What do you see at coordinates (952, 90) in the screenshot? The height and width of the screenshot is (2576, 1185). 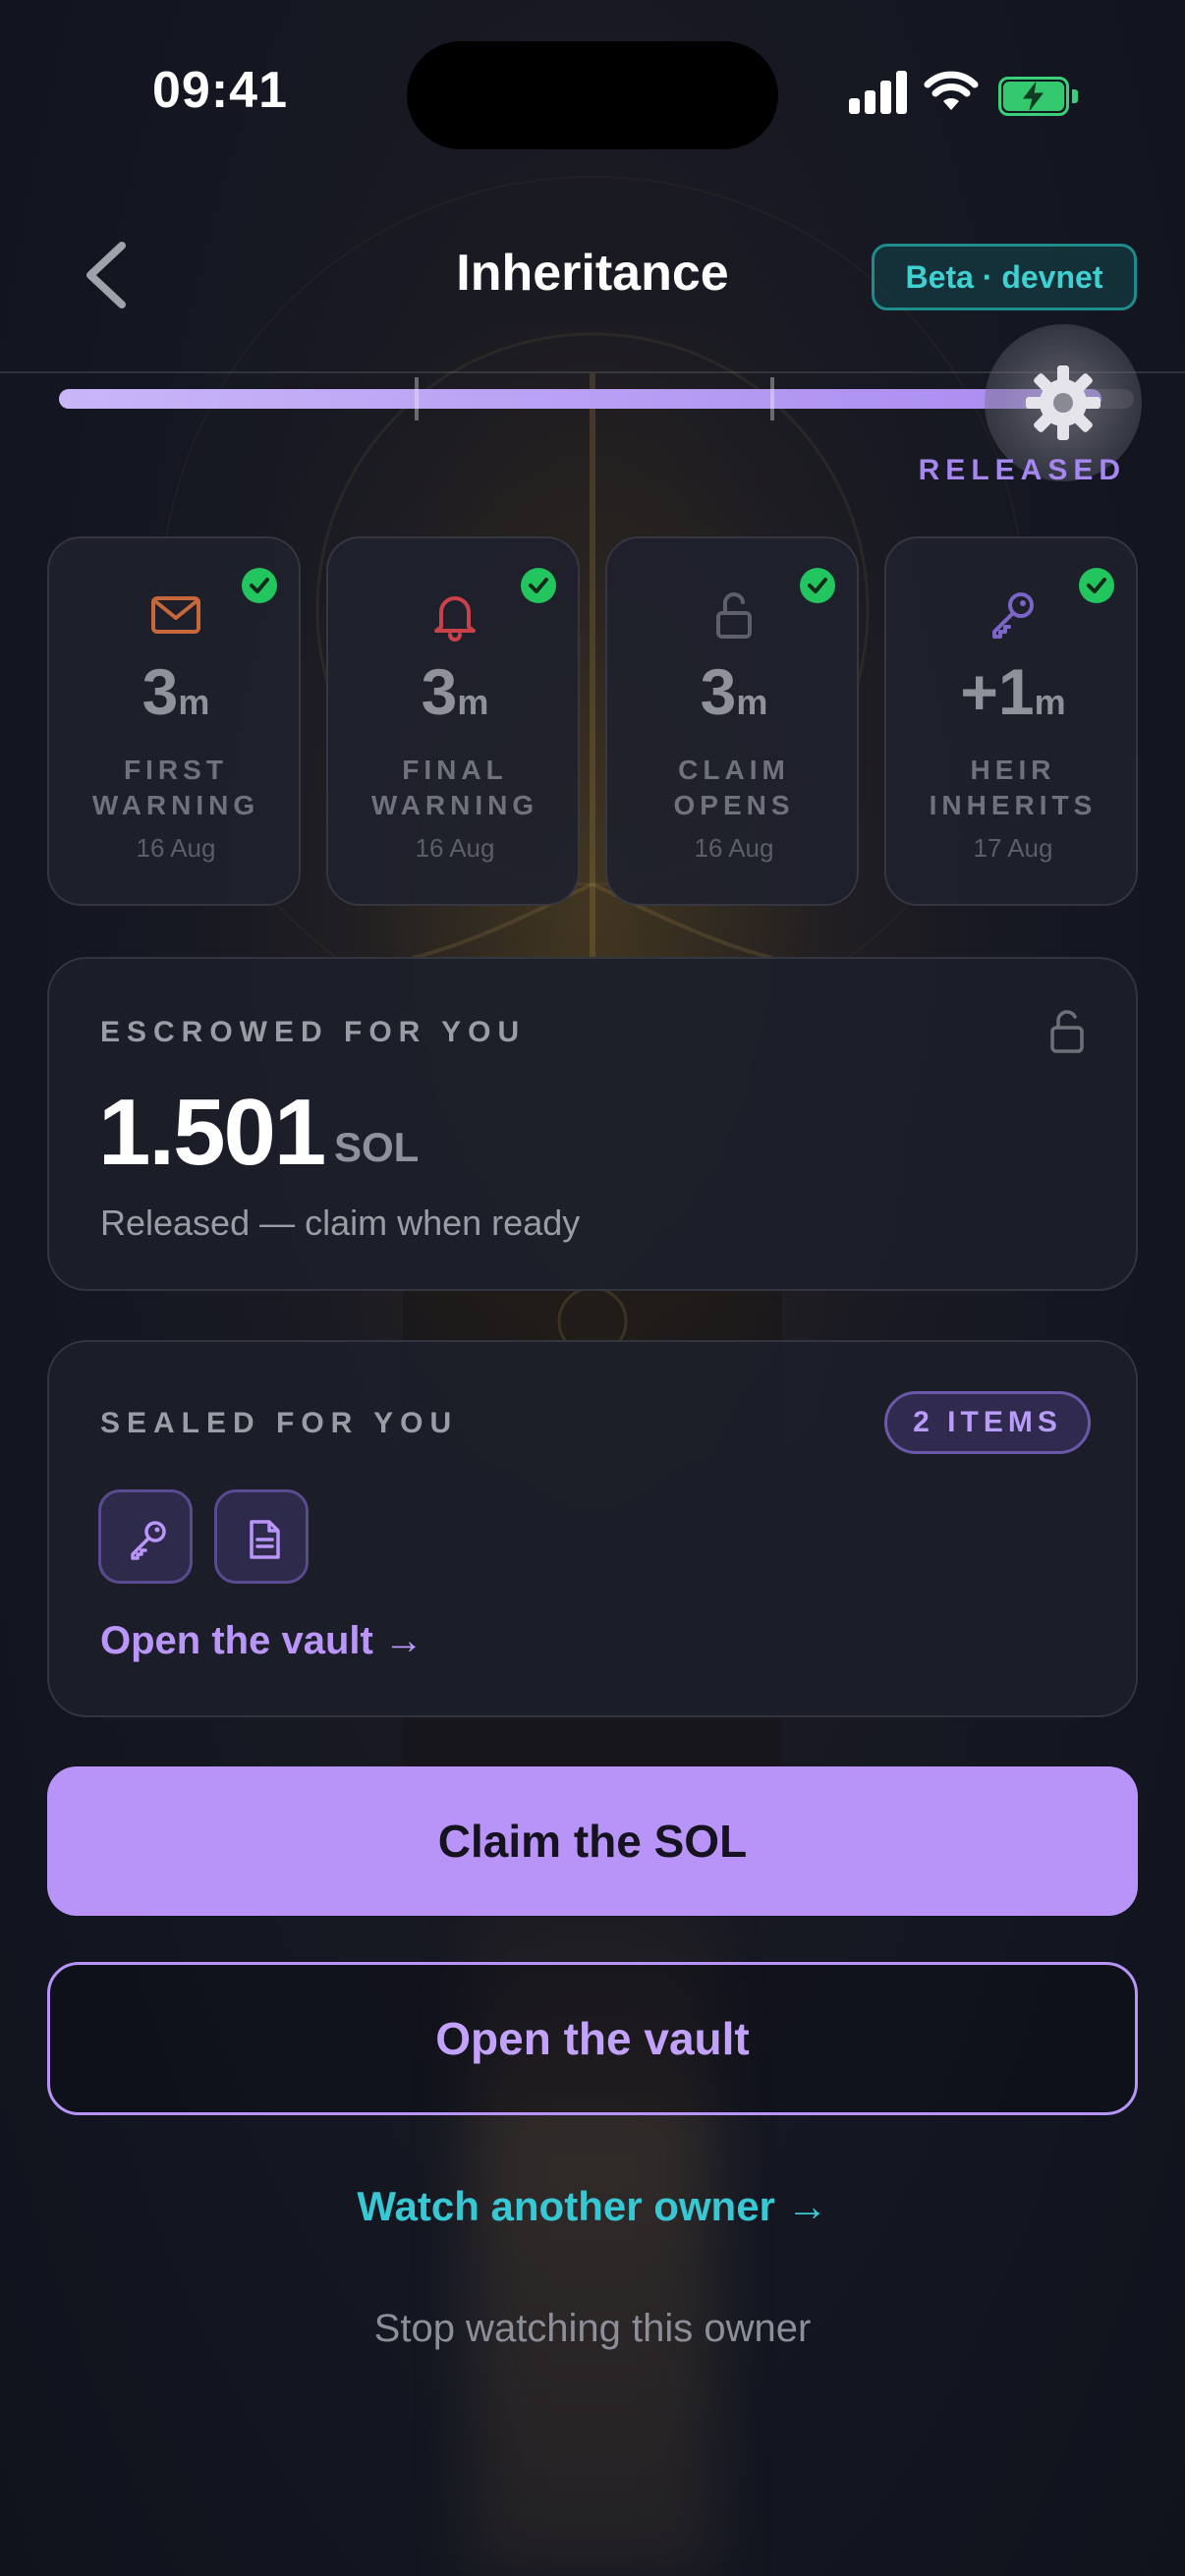 I see `wifi-icon` at bounding box center [952, 90].